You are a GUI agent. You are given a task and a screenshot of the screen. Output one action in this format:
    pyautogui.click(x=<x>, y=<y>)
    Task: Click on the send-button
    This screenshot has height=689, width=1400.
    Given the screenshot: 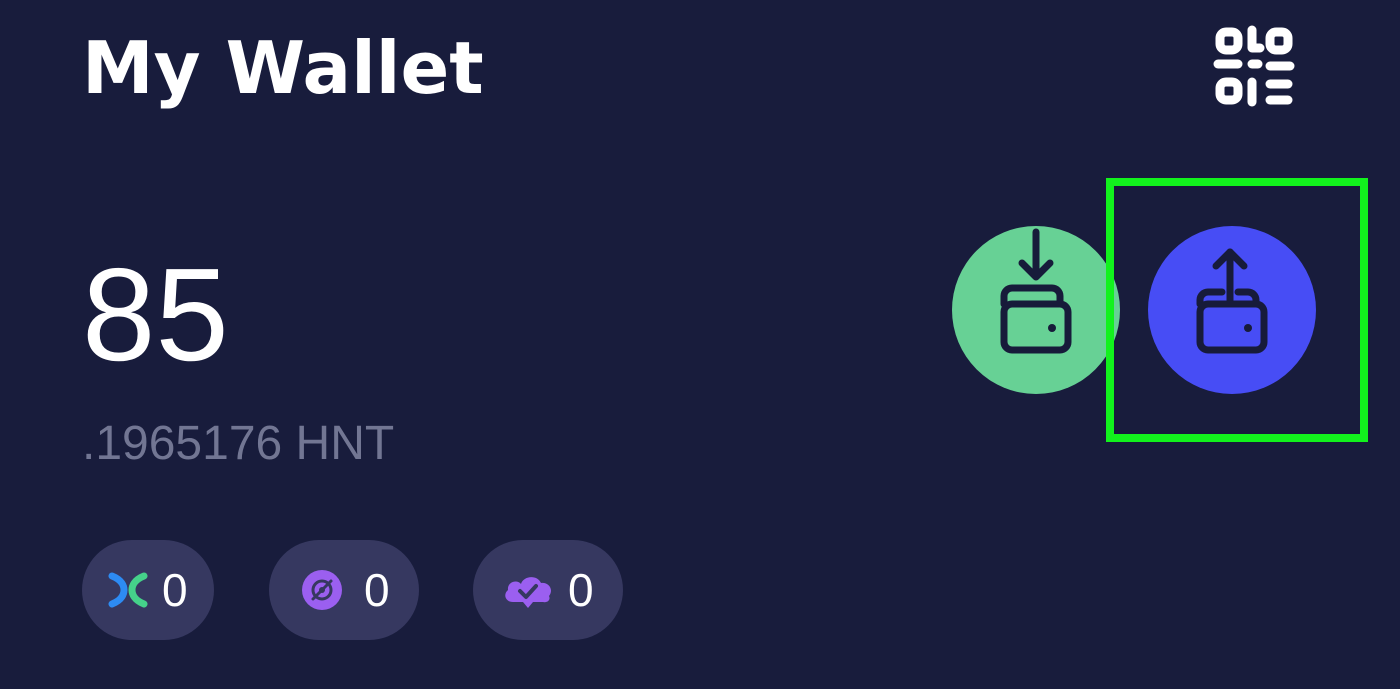 What is the action you would take?
    pyautogui.click(x=1232, y=310)
    